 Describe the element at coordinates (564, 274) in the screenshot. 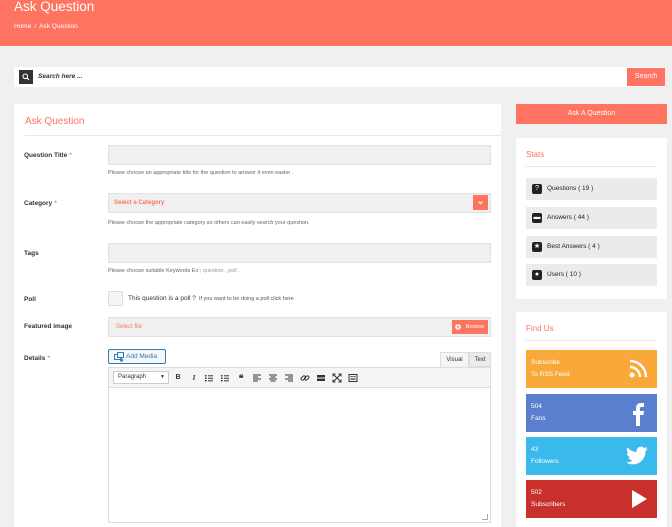

I see `stat-users-label: Users ( 10 )` at that location.